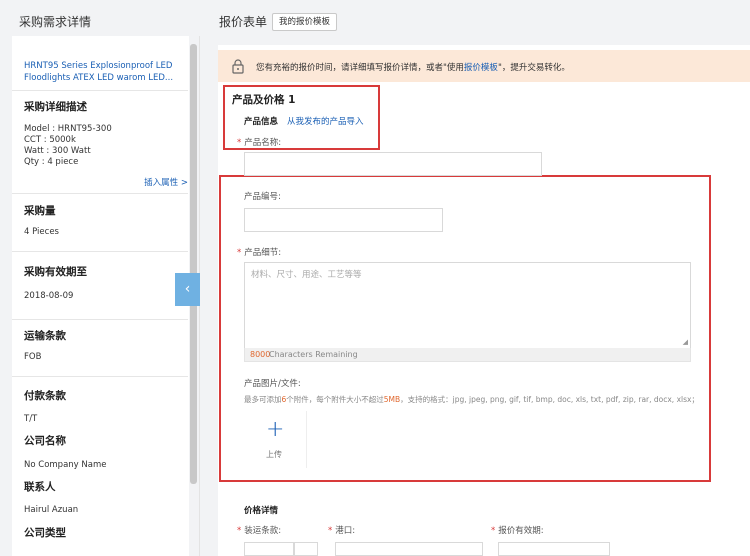 This screenshot has width=750, height=556. Describe the element at coordinates (409, 549) in the screenshot. I see `port-input` at that location.